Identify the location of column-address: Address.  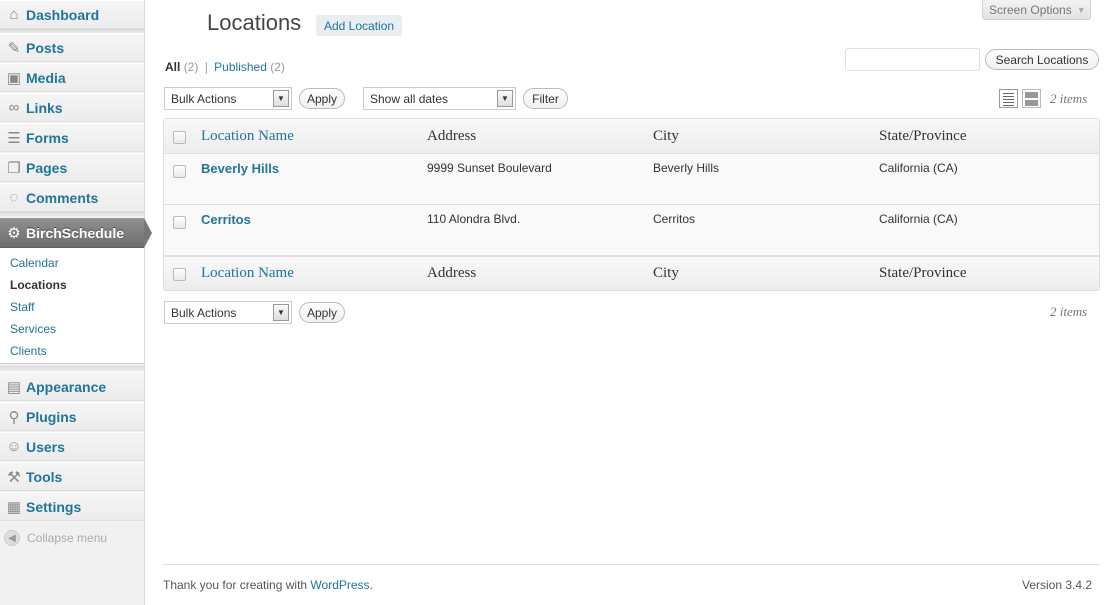
(452, 136).